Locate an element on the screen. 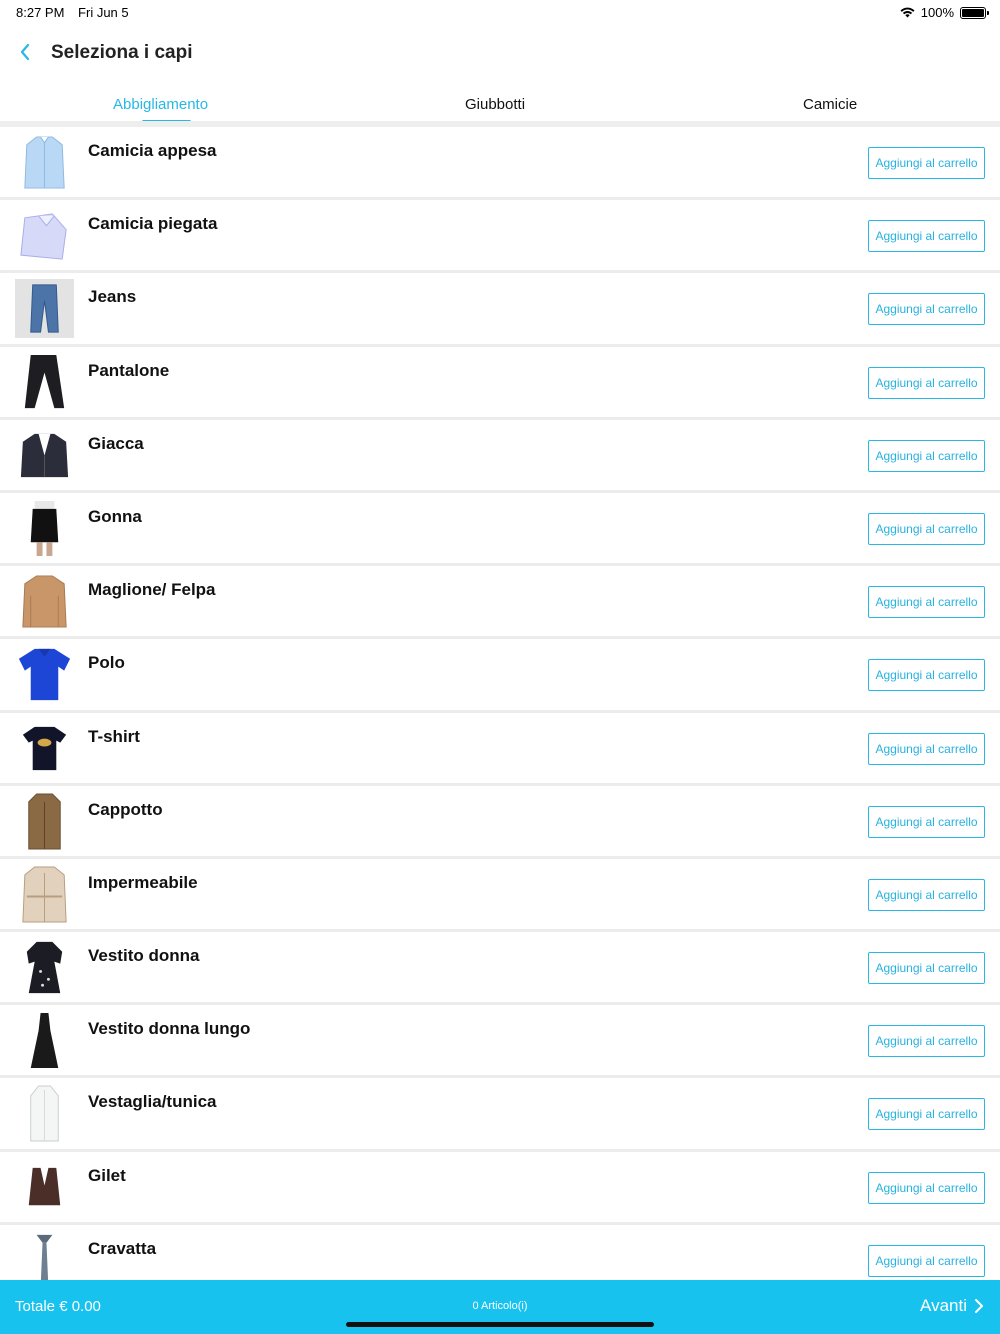  list-item: Vestaglia/tunica Aggiungi al carrello is located at coordinates (500, 1115).